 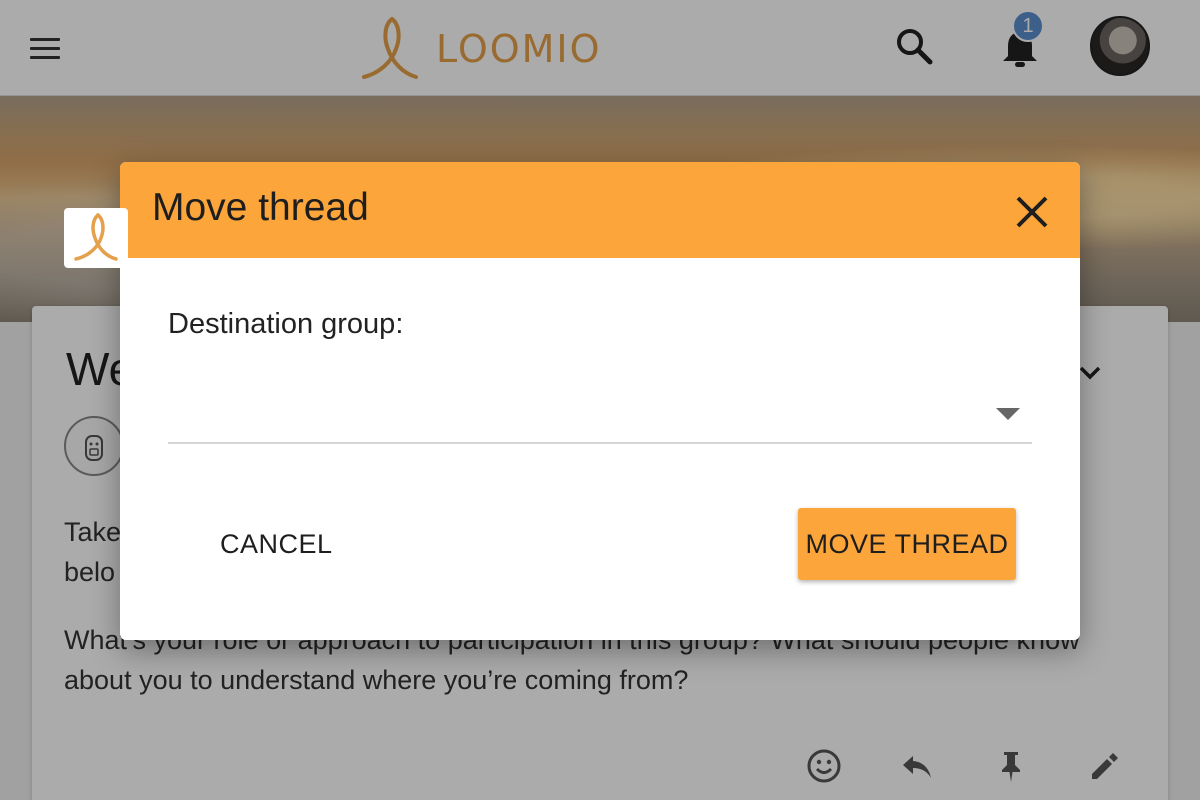 I want to click on destination-group-label: Destination group:, so click(x=286, y=324).